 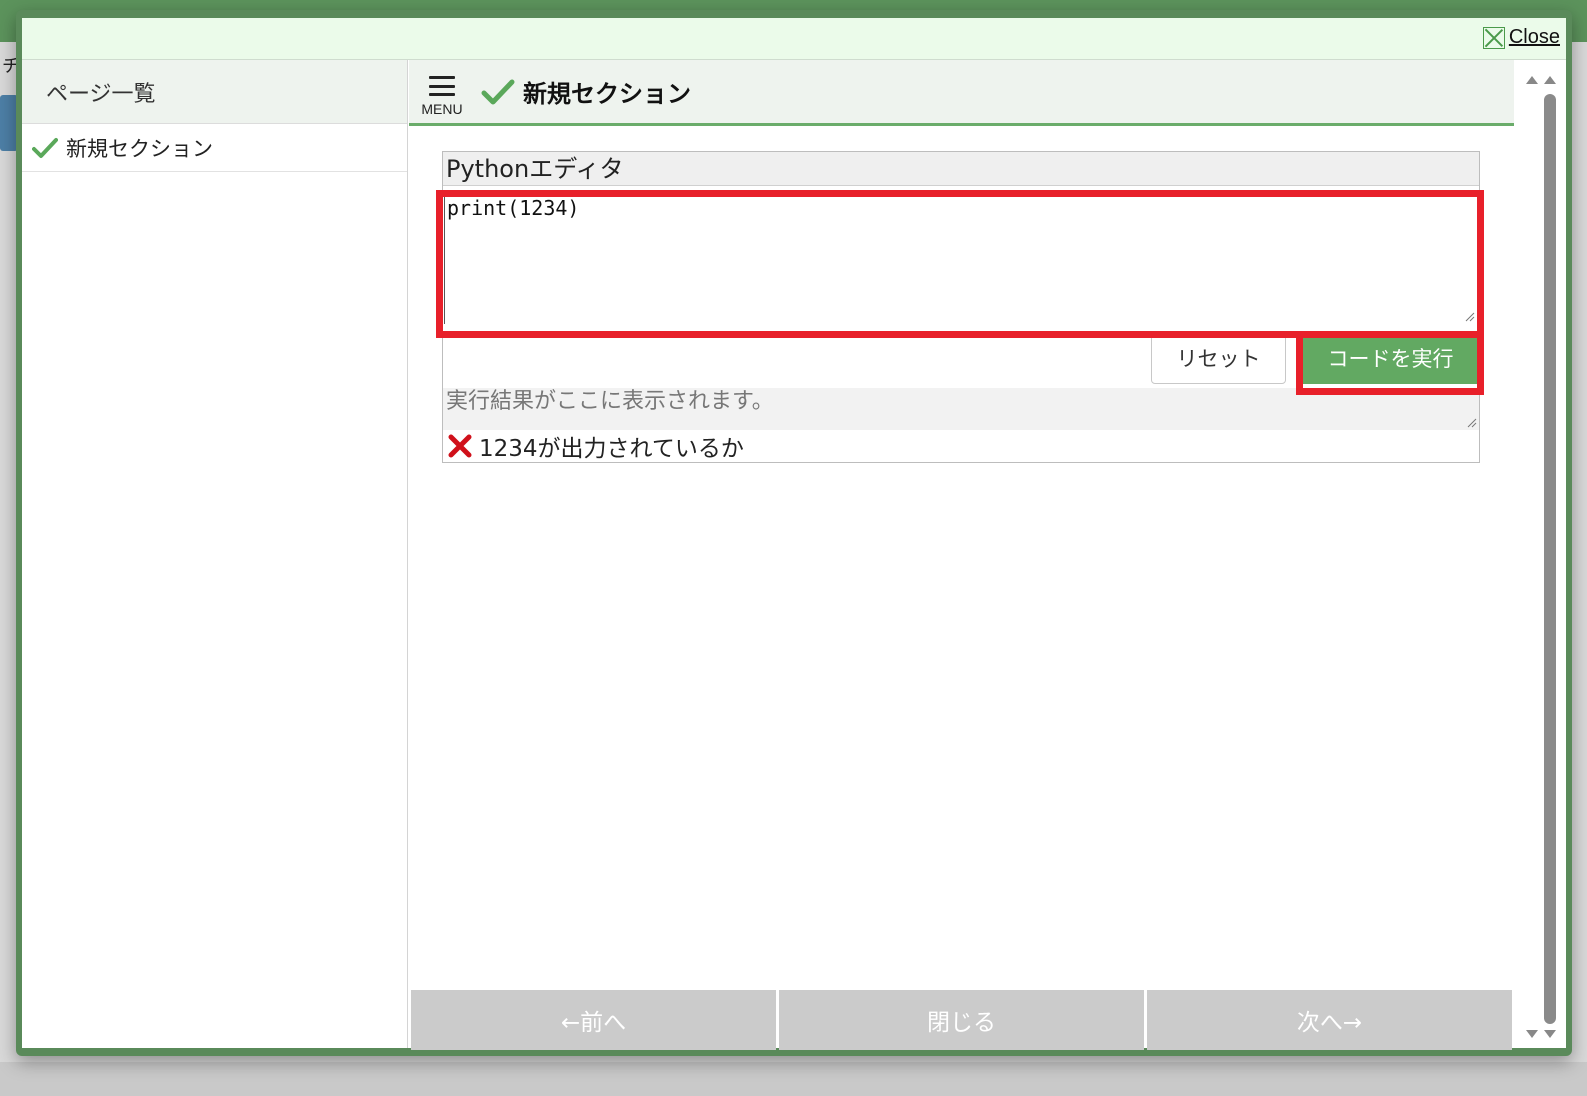 What do you see at coordinates (593, 1020) in the screenshot?
I see `prev-button: ←前へ` at bounding box center [593, 1020].